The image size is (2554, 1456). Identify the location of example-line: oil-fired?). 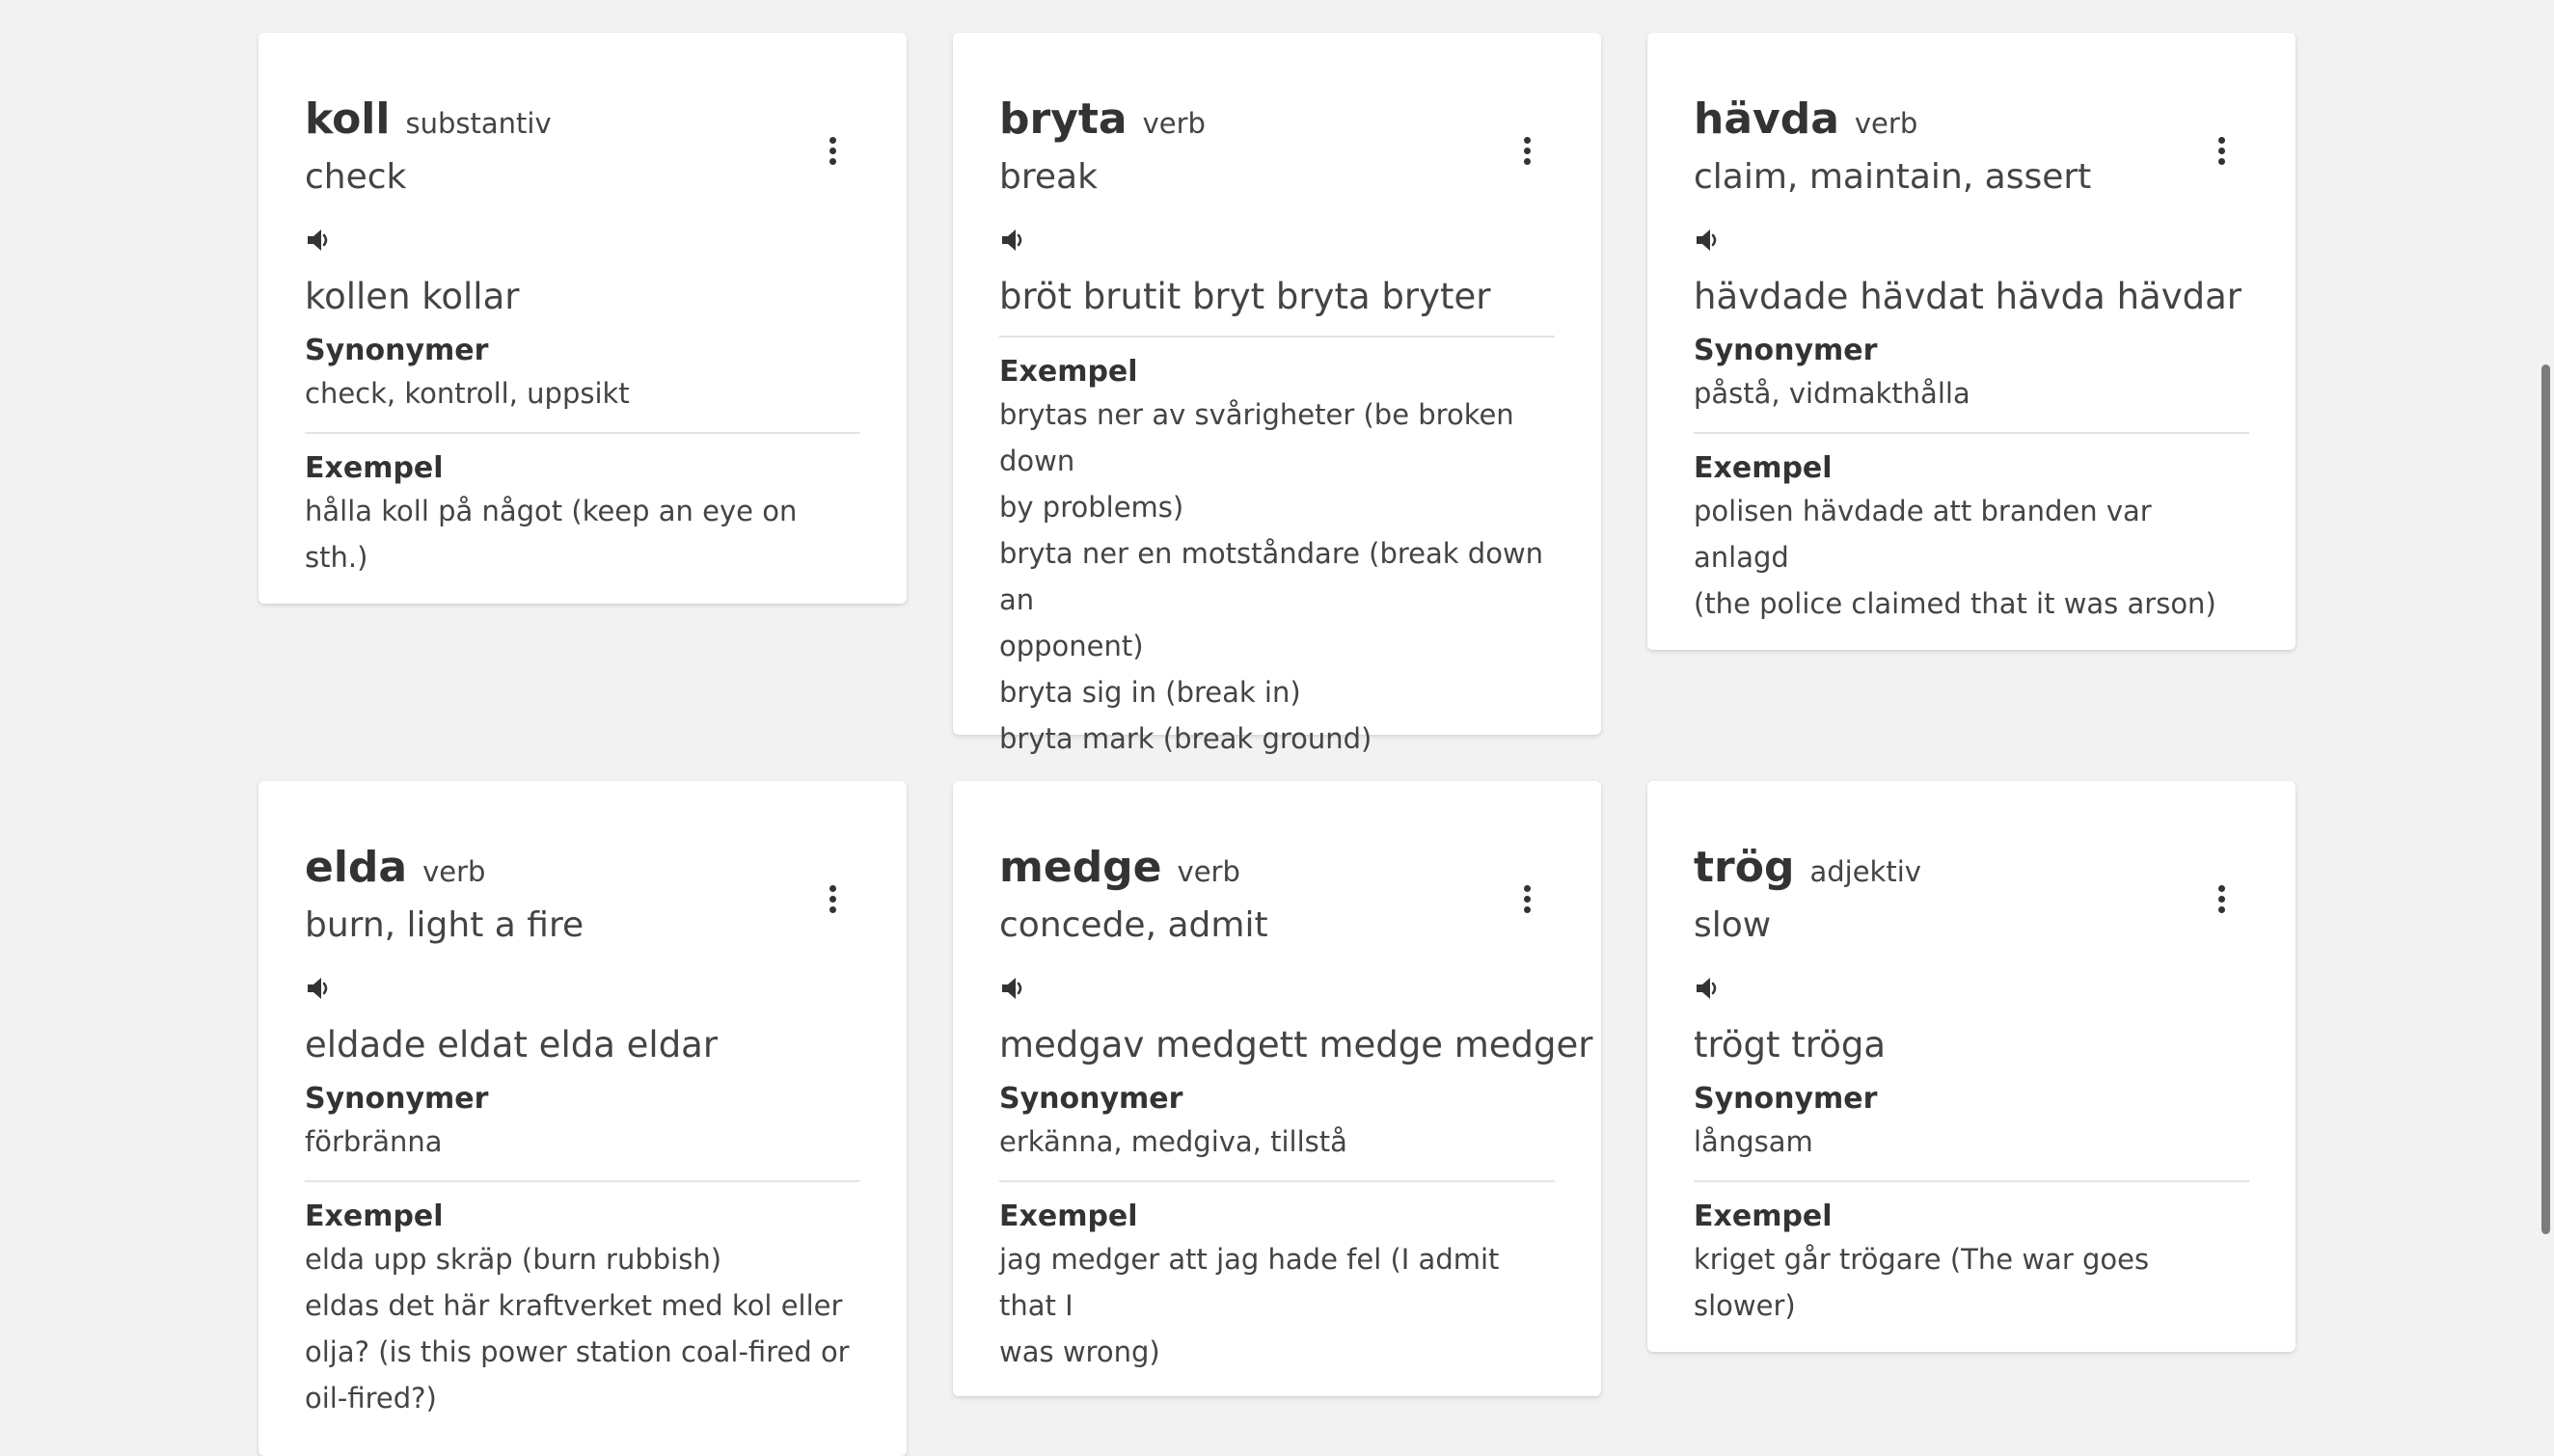
(371, 1398).